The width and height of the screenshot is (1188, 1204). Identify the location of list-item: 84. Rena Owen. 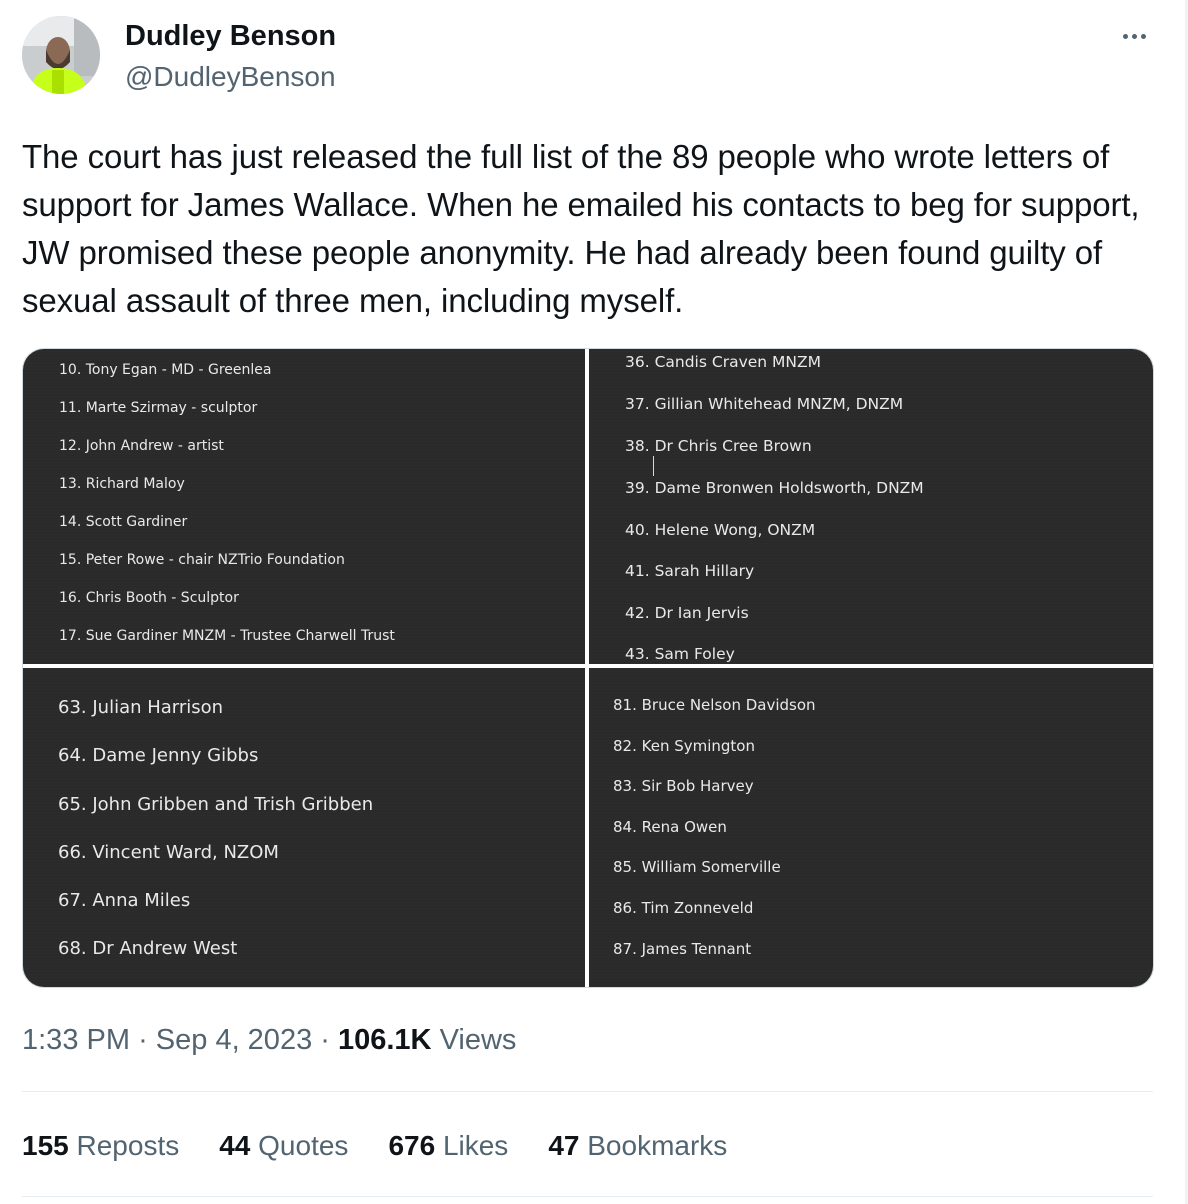
(670, 827).